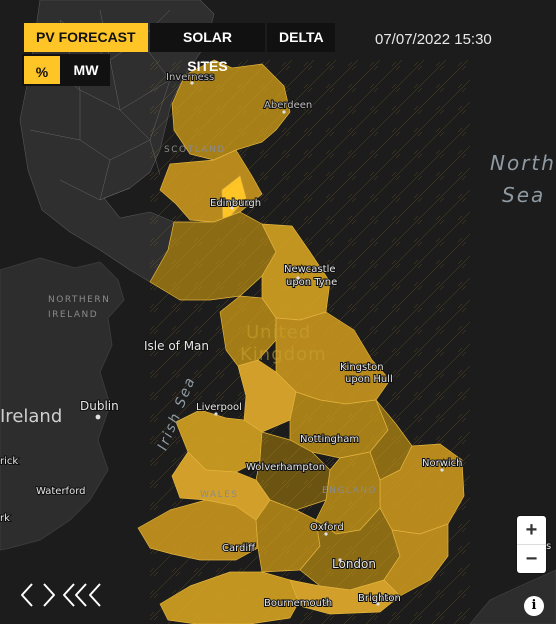  Describe the element at coordinates (369, 379) in the screenshot. I see `label-kingston-2: upon Hull` at that location.